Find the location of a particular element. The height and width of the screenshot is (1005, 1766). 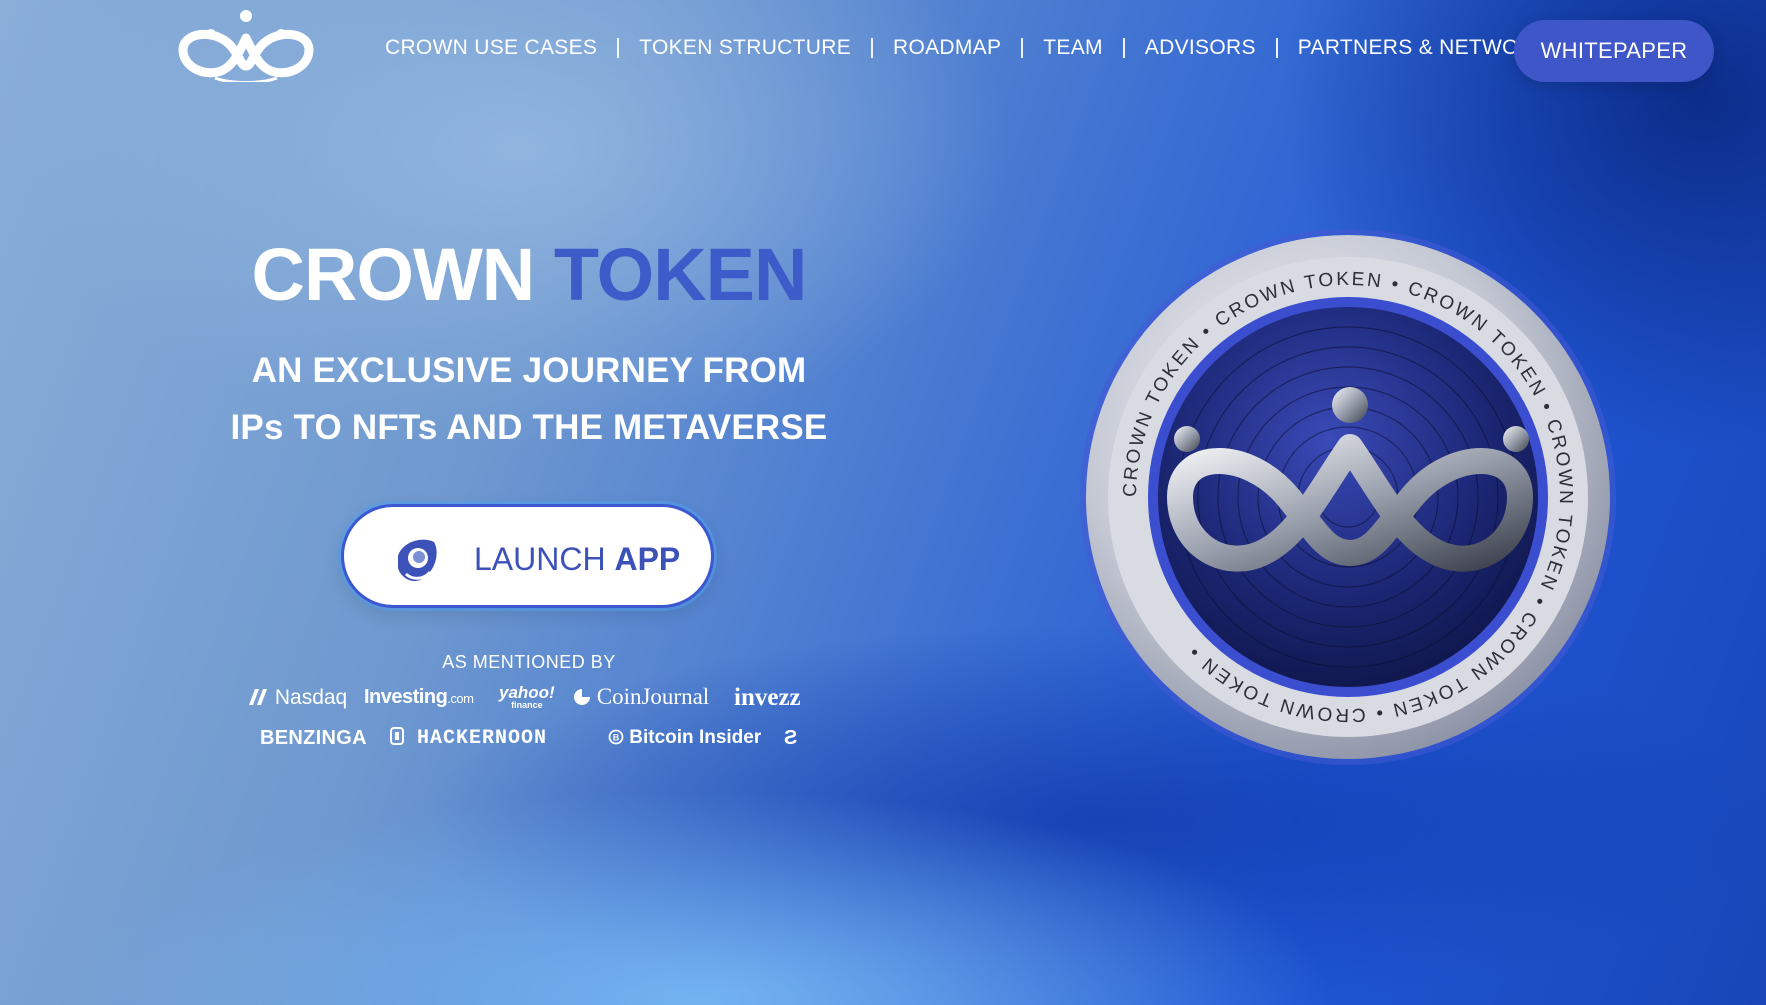

svg-text: B is located at coordinates (616, 738).